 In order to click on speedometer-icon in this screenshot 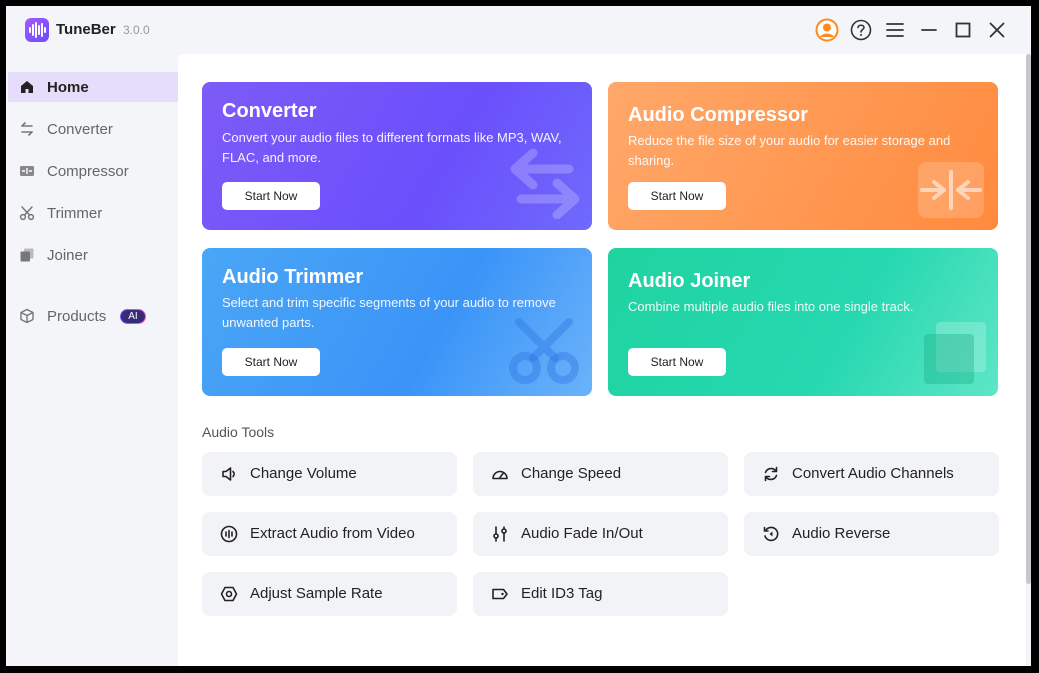, I will do `click(500, 475)`.